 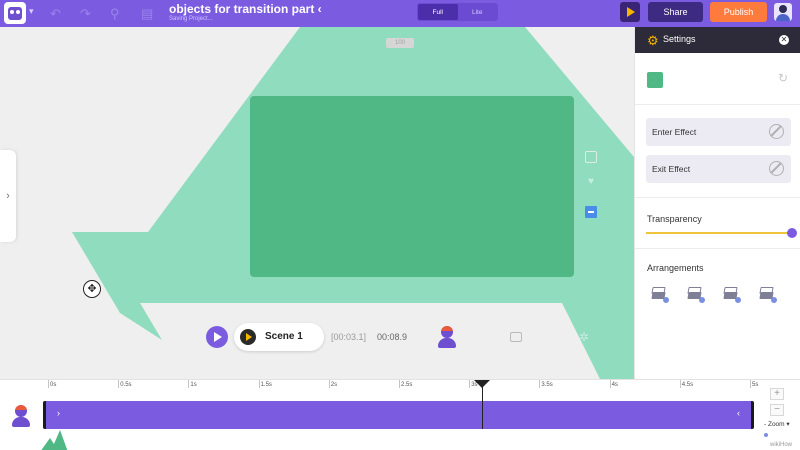 What do you see at coordinates (718, 169) in the screenshot?
I see `exit-effect-button: Exit Effect` at bounding box center [718, 169].